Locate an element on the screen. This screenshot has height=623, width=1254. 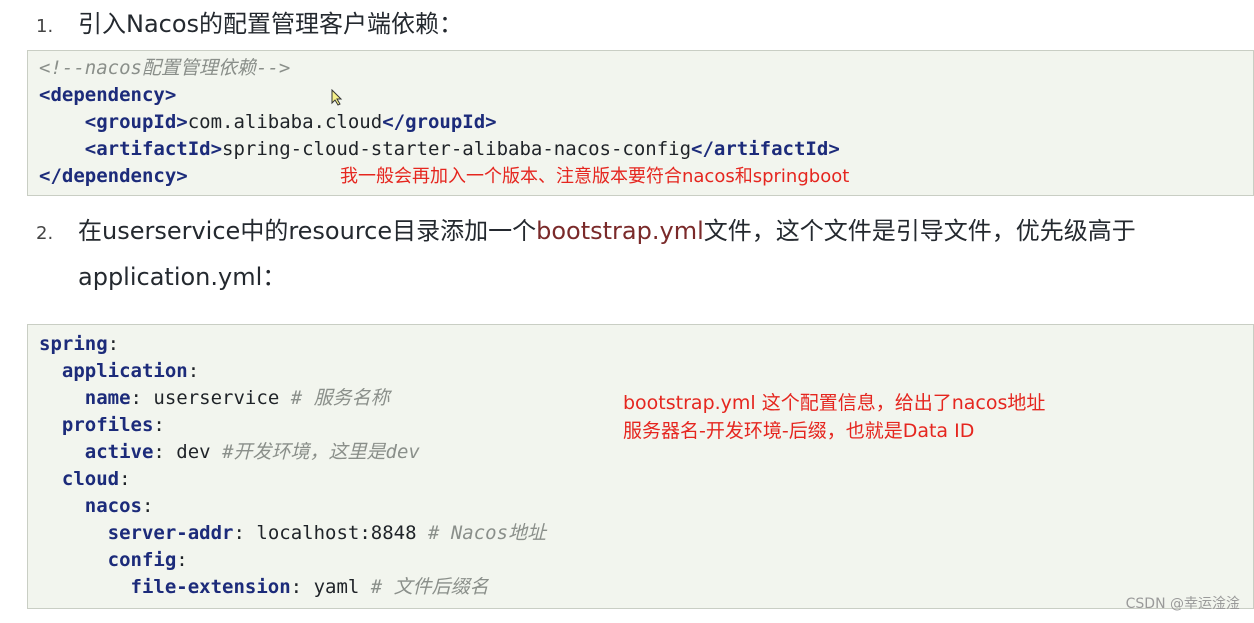
yaml-key: file-extension is located at coordinates (210, 587).